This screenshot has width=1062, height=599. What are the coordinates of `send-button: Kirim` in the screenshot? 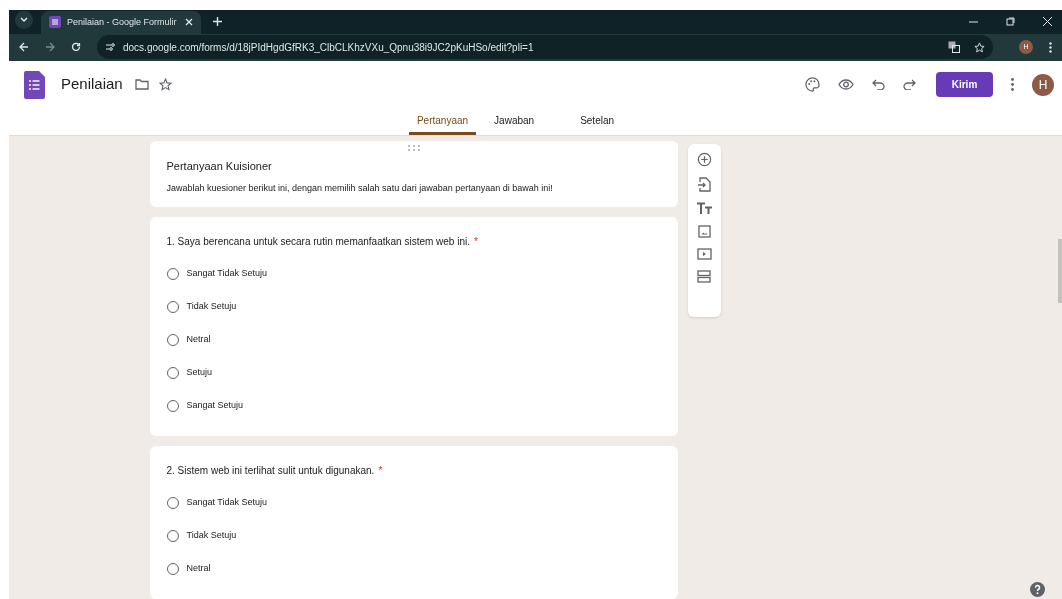 It's located at (964, 84).